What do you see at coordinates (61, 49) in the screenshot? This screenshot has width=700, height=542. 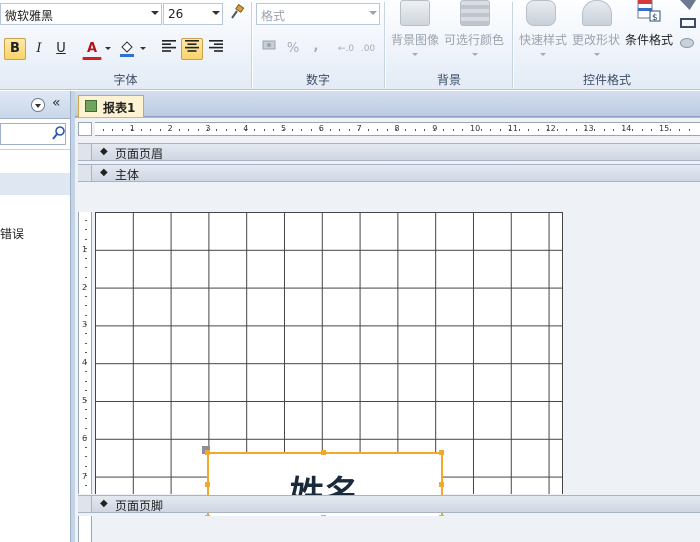 I see `underline-button: U` at bounding box center [61, 49].